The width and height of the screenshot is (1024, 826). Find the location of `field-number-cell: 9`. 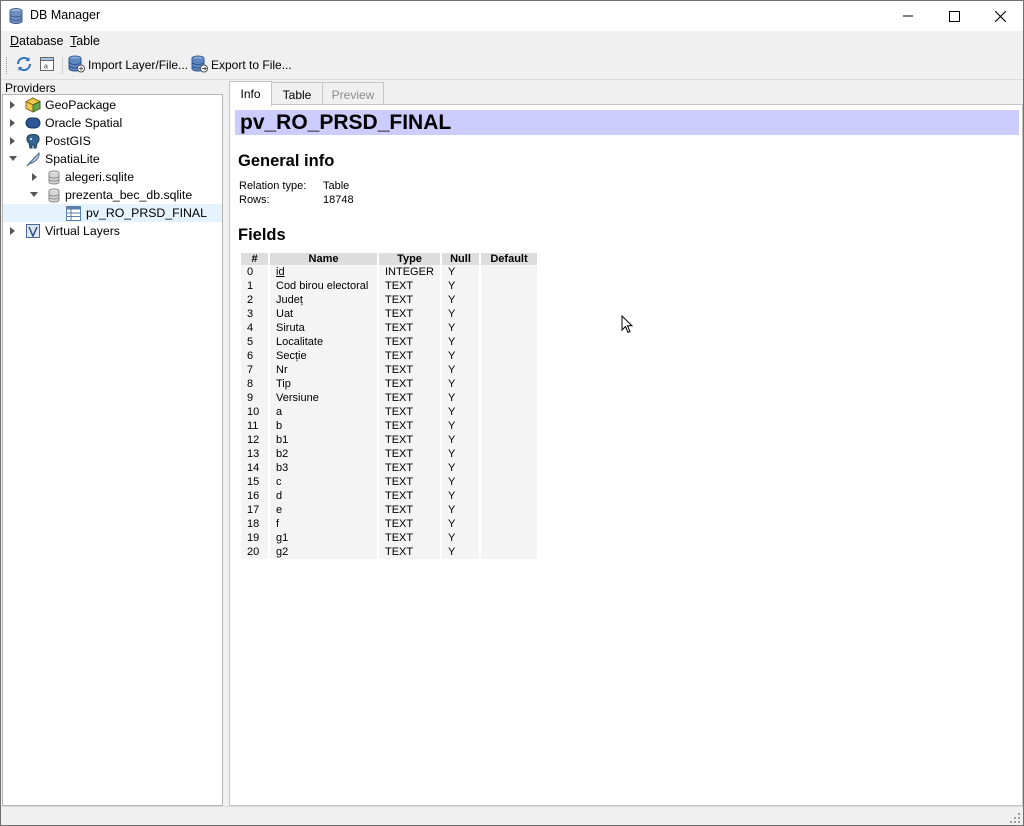

field-number-cell: 9 is located at coordinates (254, 398).